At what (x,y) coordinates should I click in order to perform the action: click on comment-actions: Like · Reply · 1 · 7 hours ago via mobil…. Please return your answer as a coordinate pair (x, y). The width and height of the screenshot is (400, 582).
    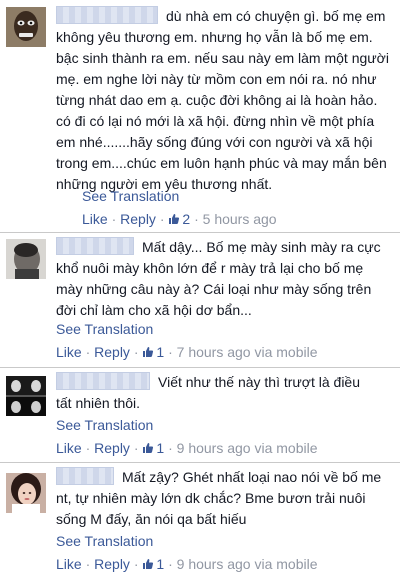
    Looking at the image, I should click on (187, 352).